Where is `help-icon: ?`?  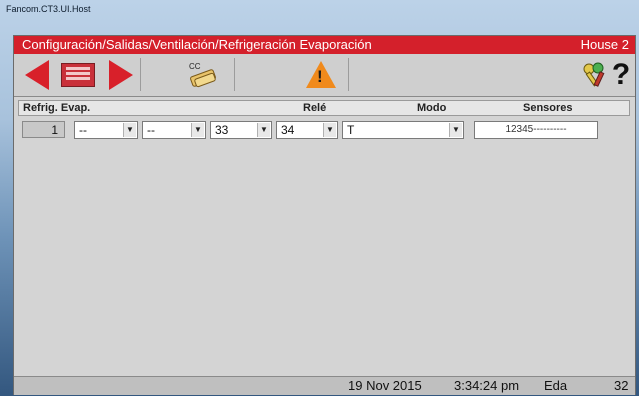
help-icon: ? is located at coordinates (621, 74).